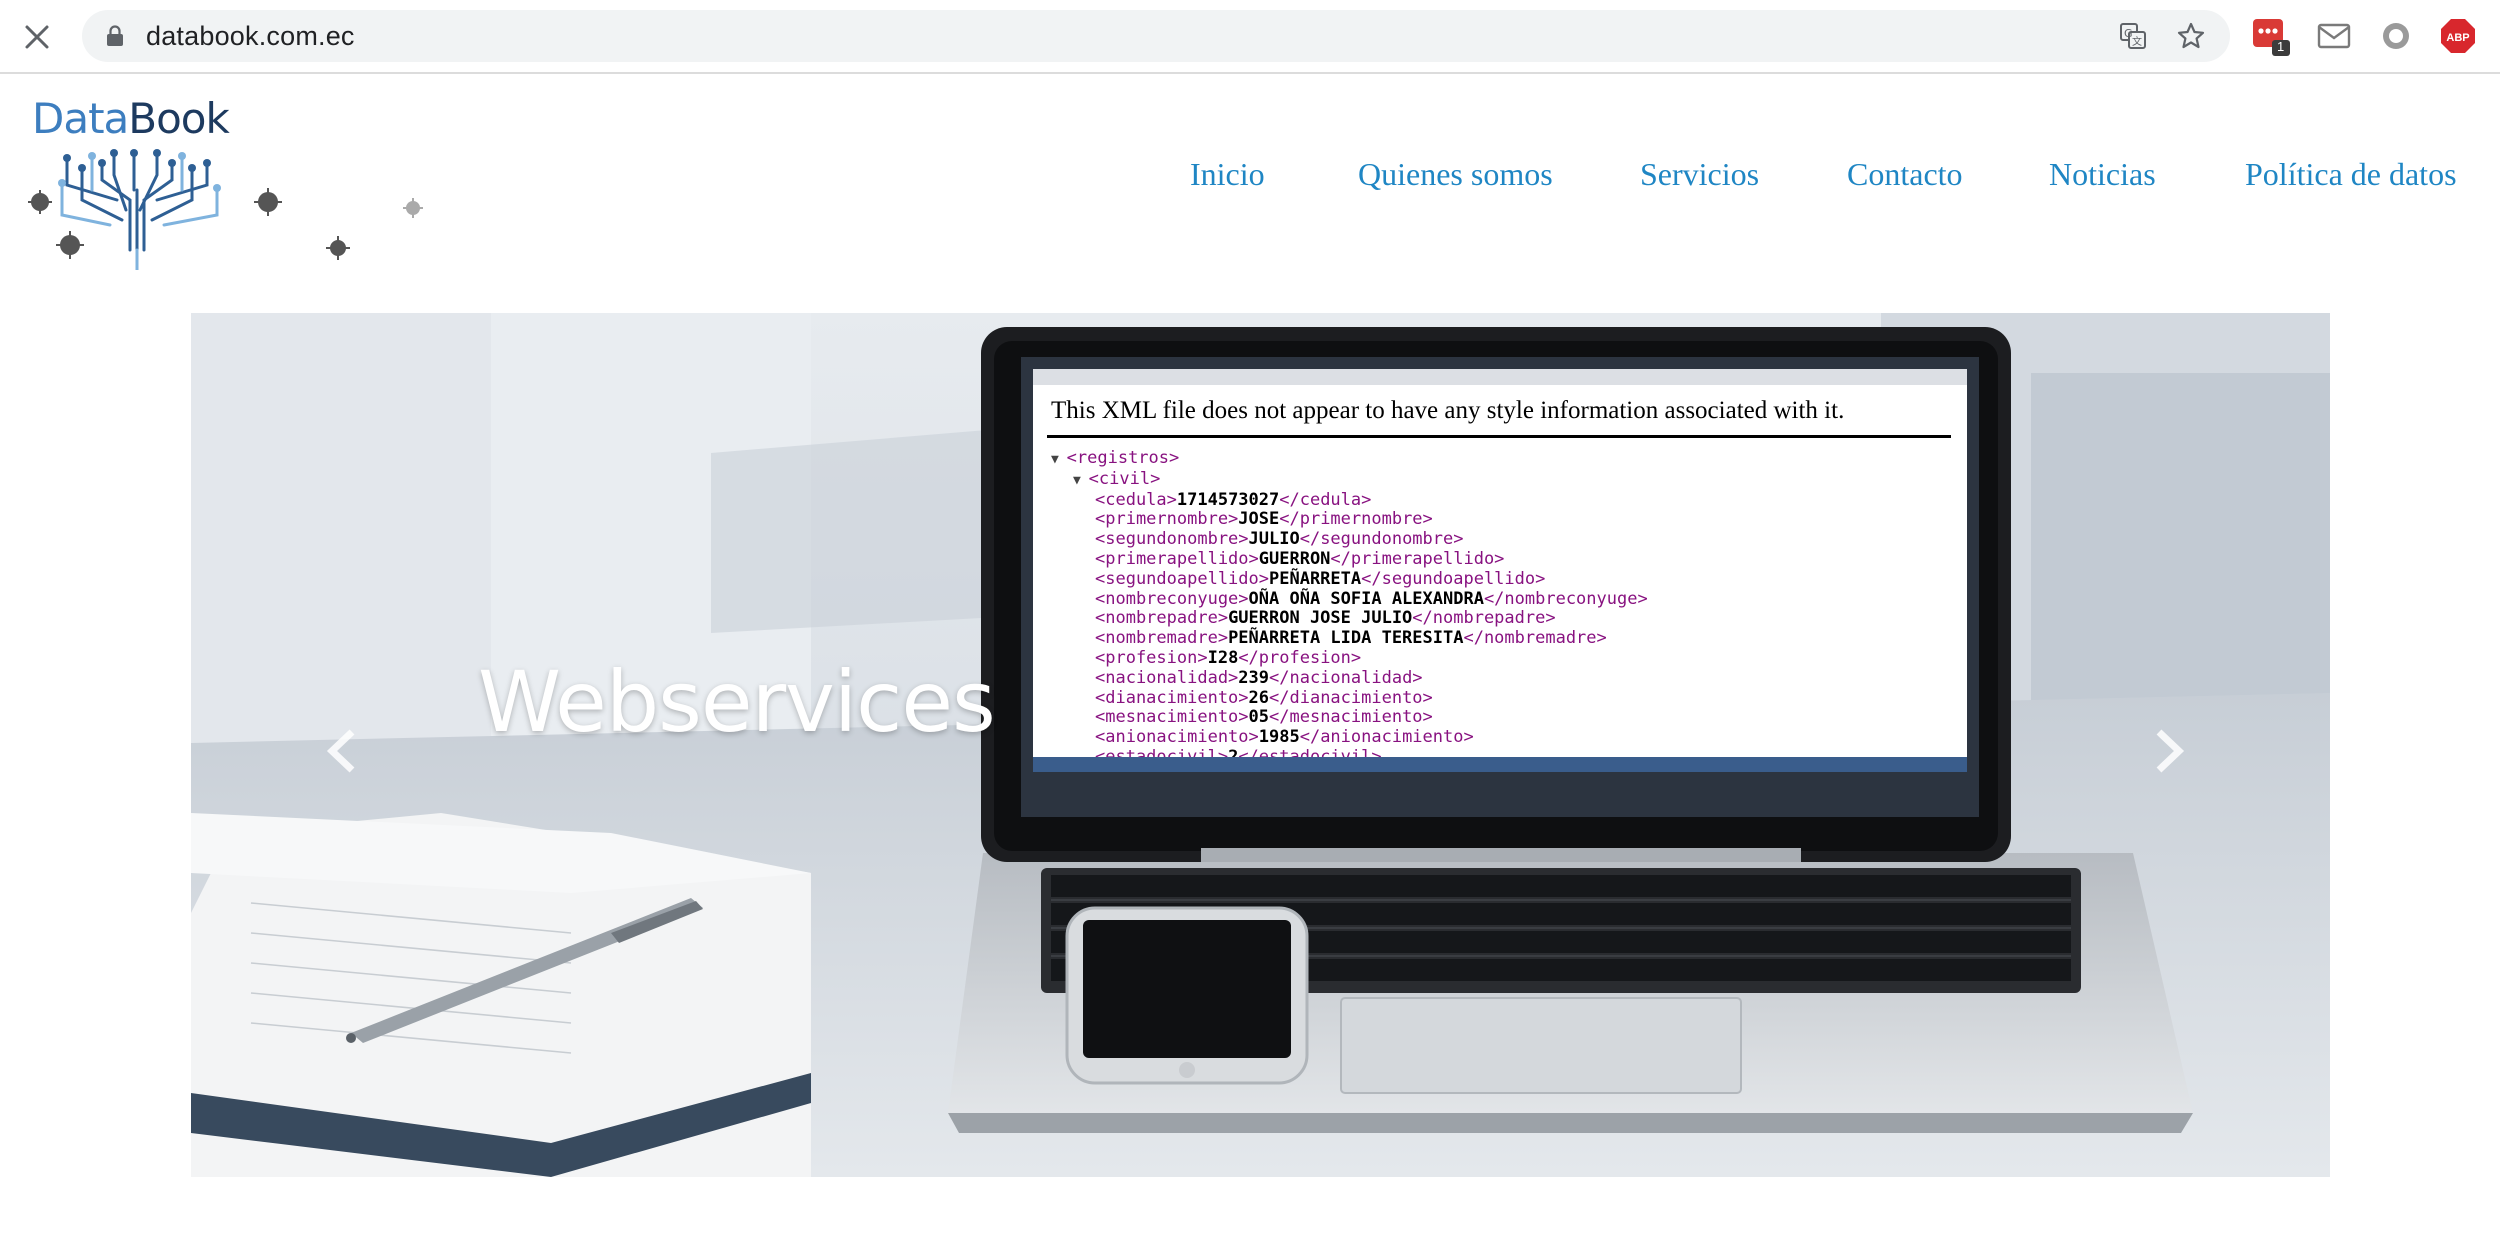  I want to click on xml-close-tag: </segundonombre>, so click(1381, 539).